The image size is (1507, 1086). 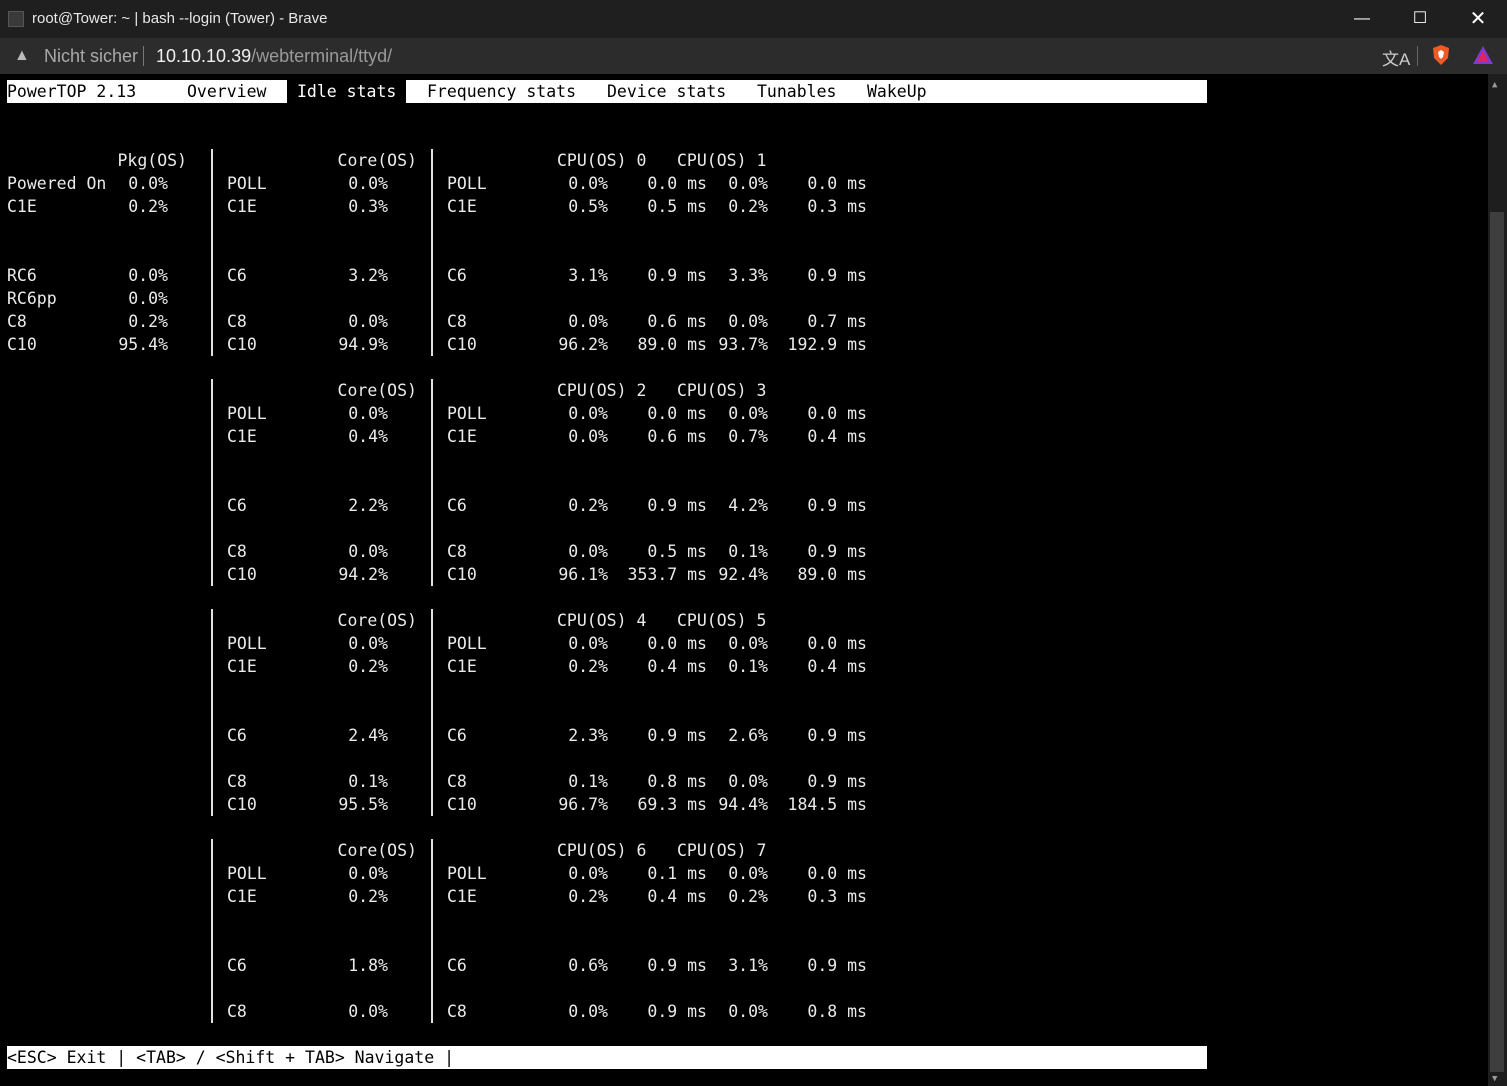 What do you see at coordinates (22, 56) in the screenshot?
I see `warning-icon: ▲` at bounding box center [22, 56].